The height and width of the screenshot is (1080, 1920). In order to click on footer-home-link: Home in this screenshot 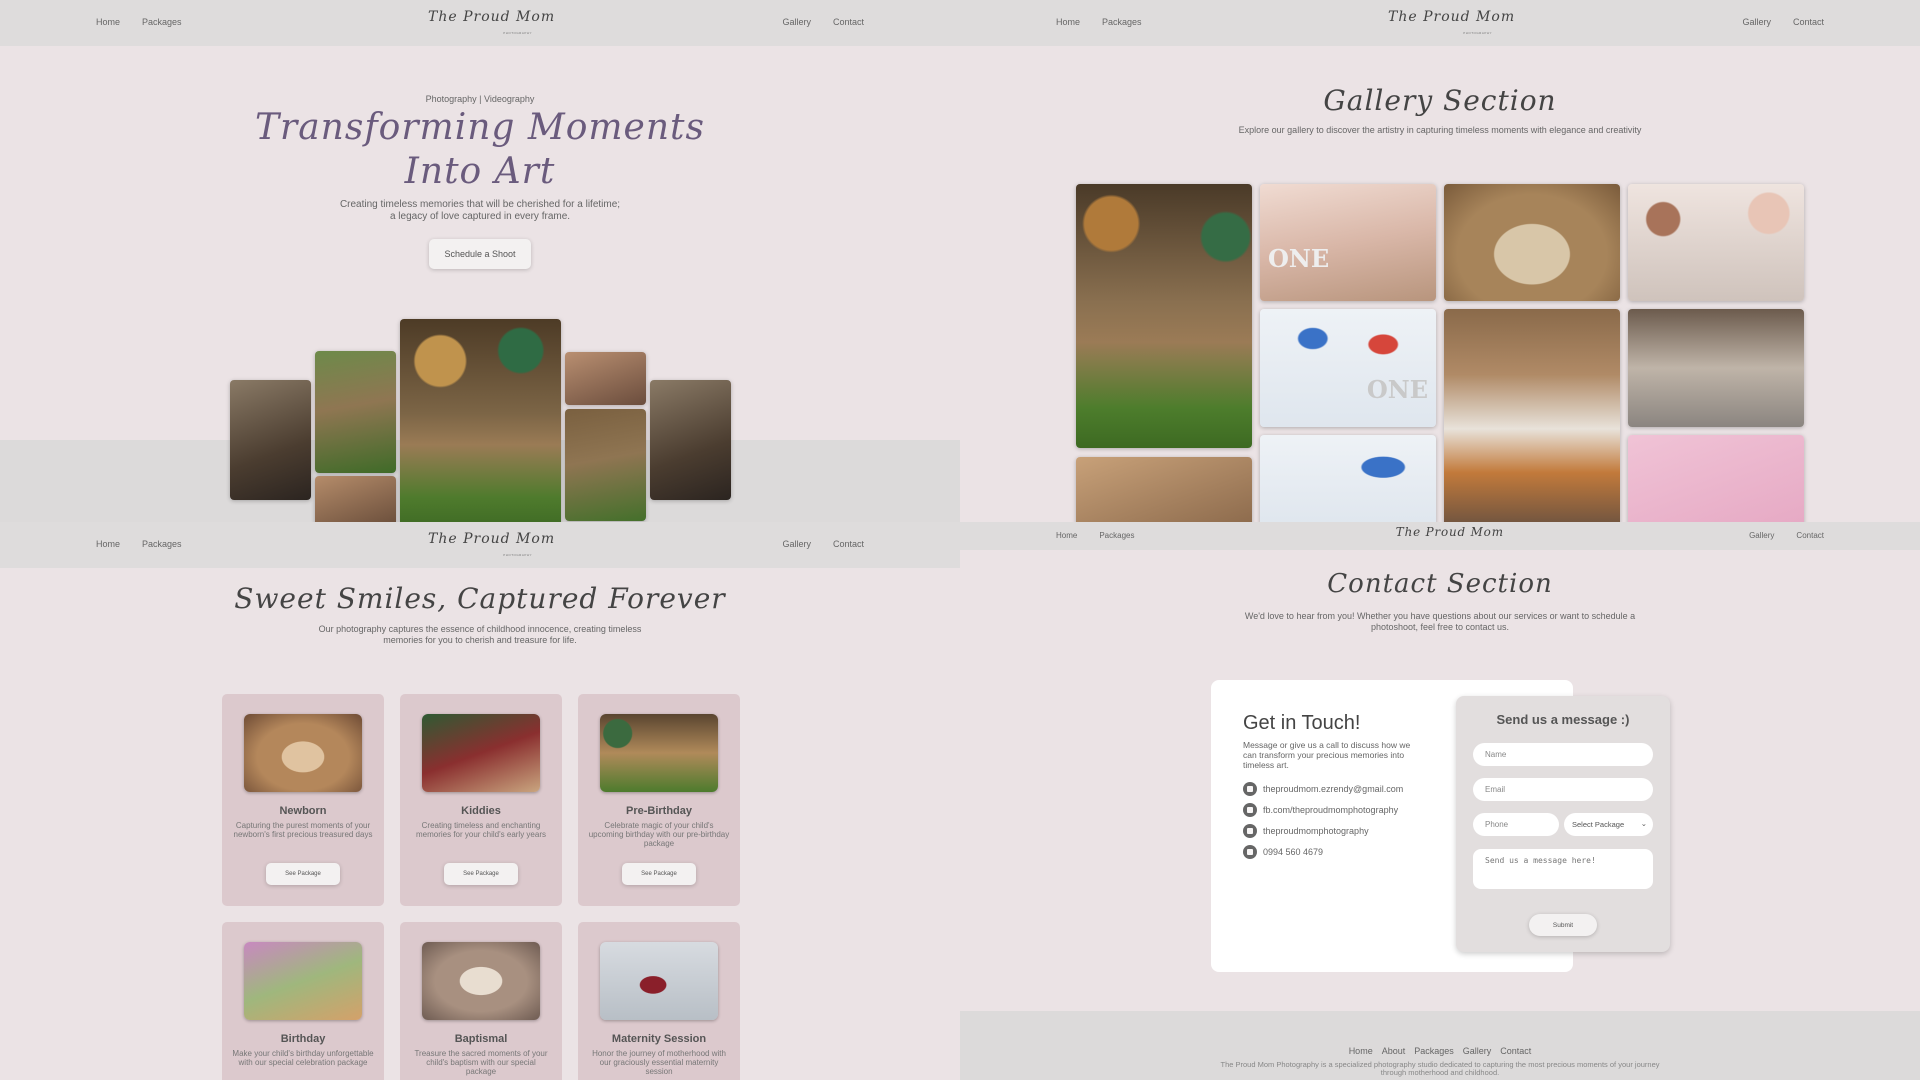, I will do `click(1361, 1051)`.